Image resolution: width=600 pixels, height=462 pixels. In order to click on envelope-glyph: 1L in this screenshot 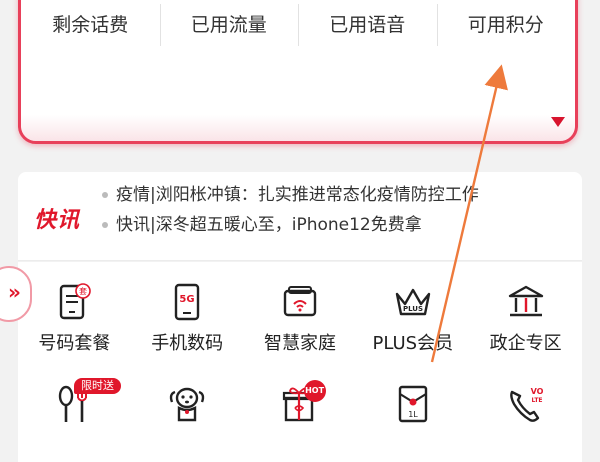, I will do `click(413, 414)`.